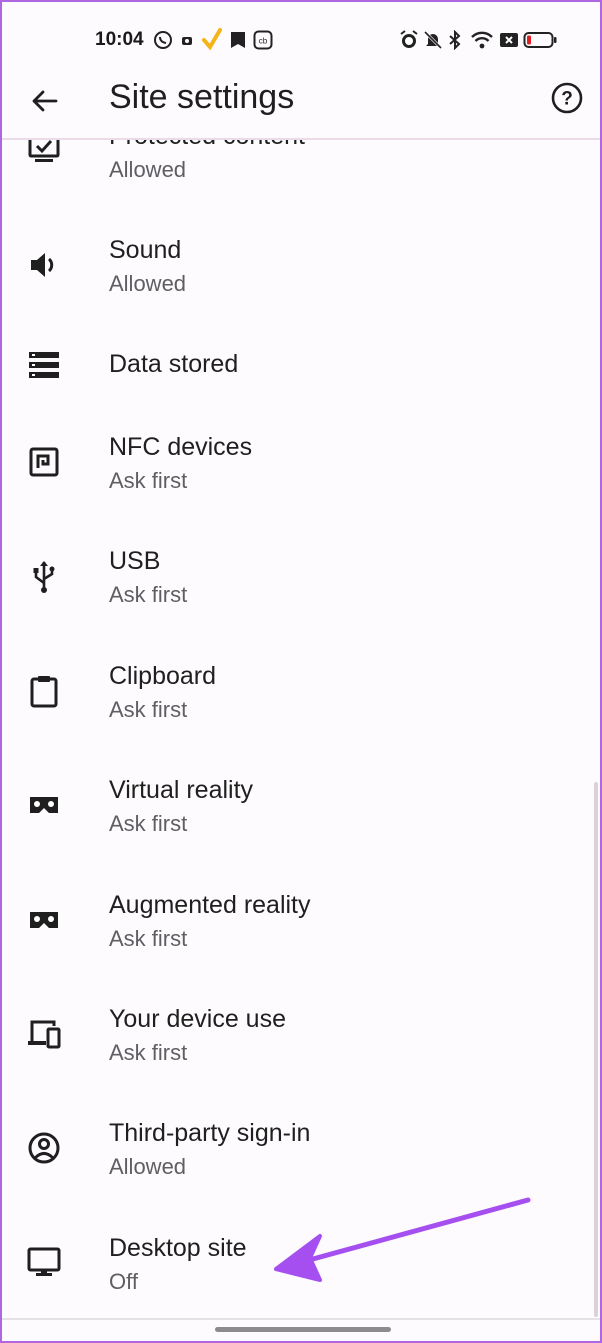  I want to click on vr-headset-icon, so click(44, 805).